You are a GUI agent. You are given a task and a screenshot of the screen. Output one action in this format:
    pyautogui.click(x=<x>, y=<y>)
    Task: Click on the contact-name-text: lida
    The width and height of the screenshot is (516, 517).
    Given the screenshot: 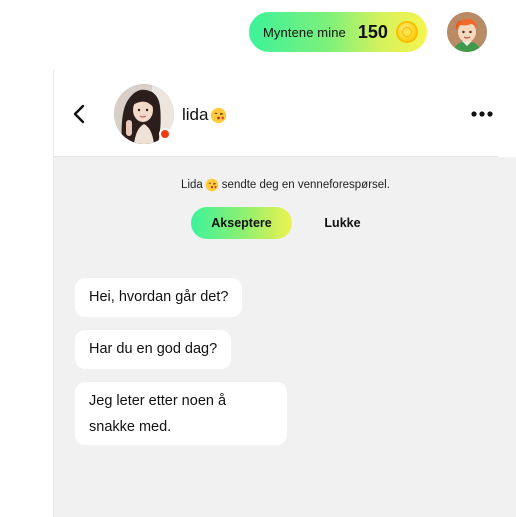 What is the action you would take?
    pyautogui.click(x=195, y=114)
    